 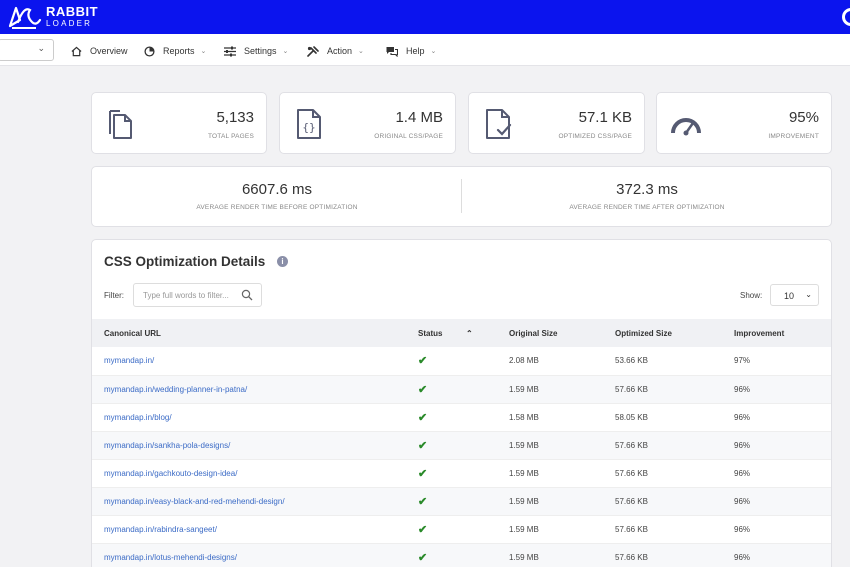 I want to click on column-header-url: Canonical URL, so click(x=249, y=333).